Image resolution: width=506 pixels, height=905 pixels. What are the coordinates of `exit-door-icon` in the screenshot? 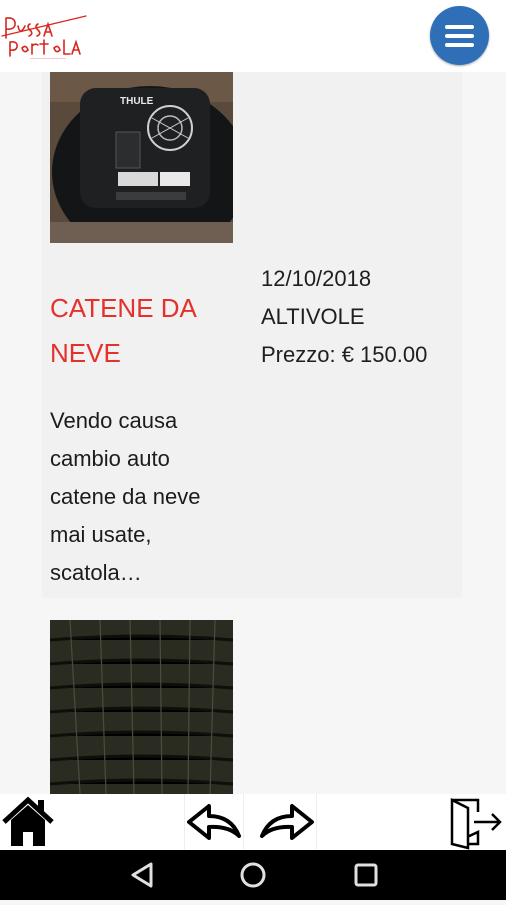 It's located at (476, 823).